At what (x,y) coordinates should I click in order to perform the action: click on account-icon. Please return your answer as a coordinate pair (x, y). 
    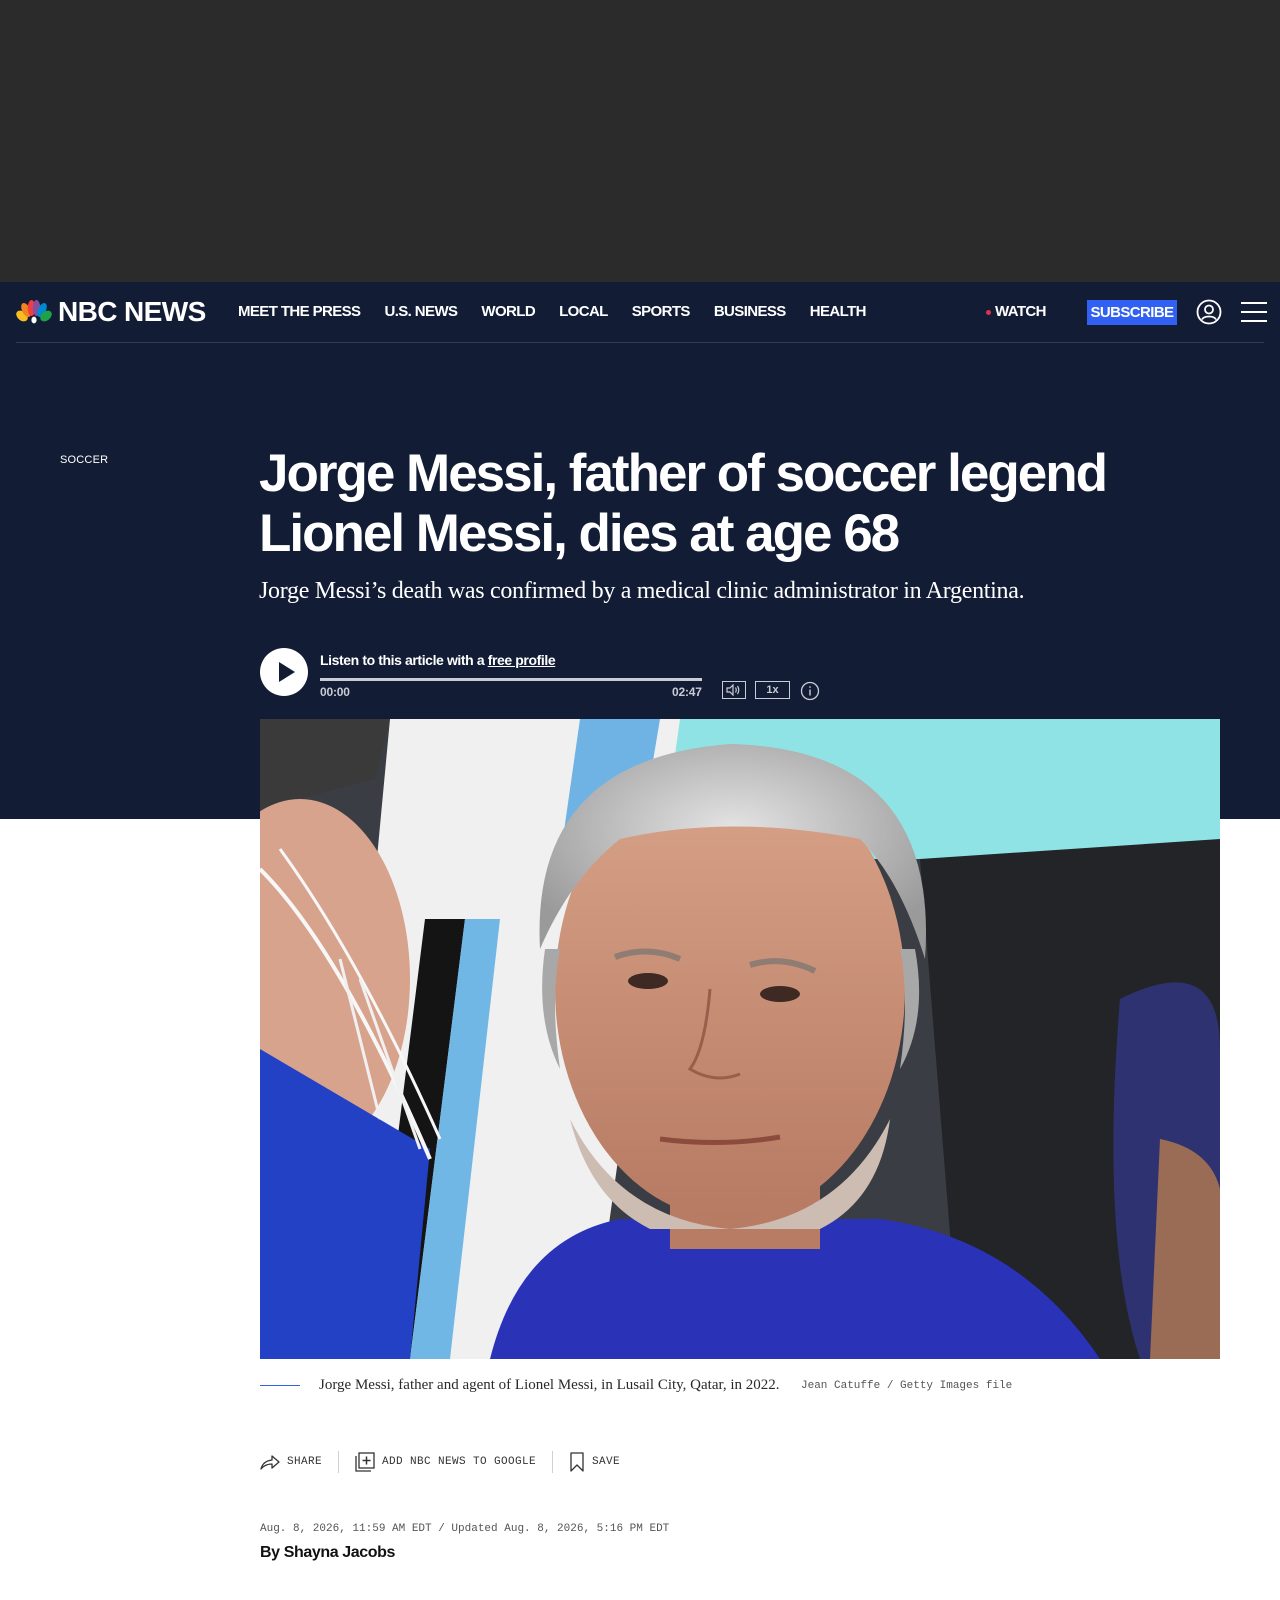
    Looking at the image, I should click on (1209, 312).